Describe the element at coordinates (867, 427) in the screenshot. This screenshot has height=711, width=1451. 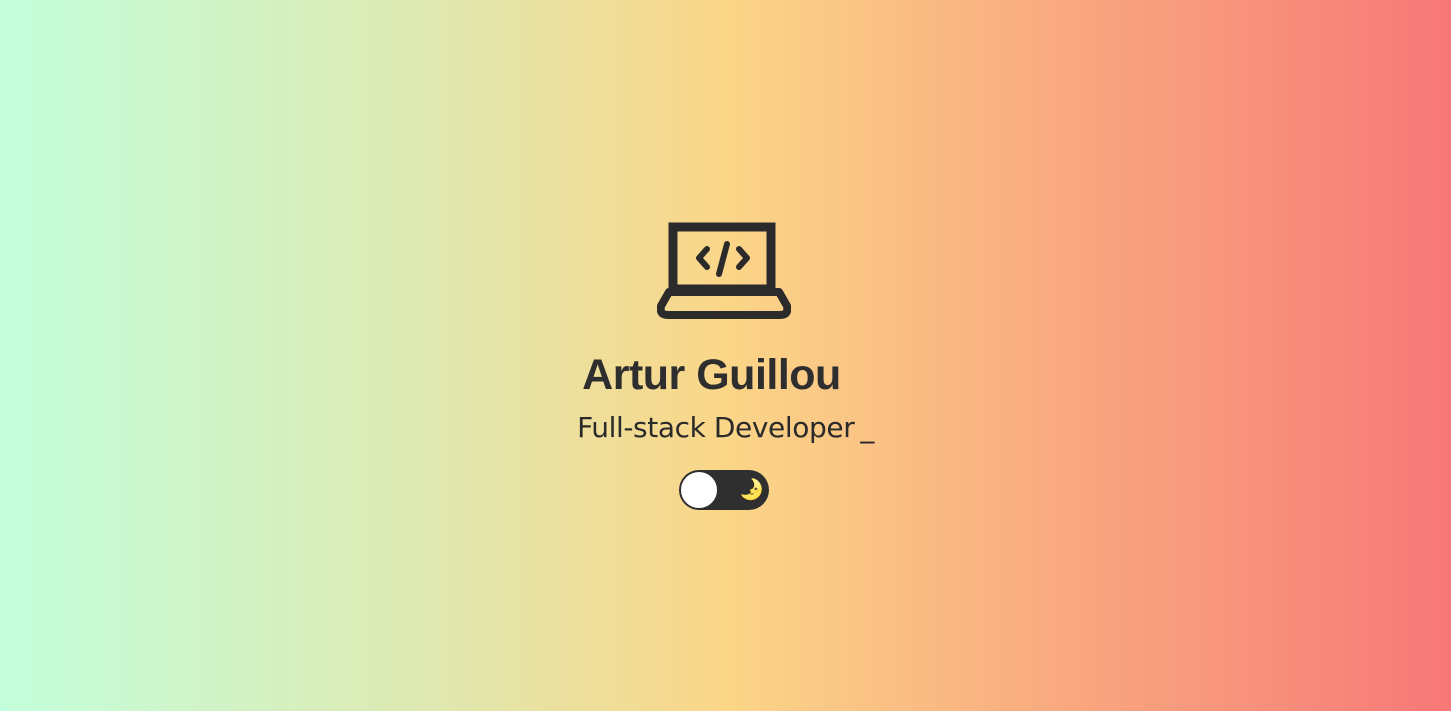
I see `typing-cursor: _` at that location.